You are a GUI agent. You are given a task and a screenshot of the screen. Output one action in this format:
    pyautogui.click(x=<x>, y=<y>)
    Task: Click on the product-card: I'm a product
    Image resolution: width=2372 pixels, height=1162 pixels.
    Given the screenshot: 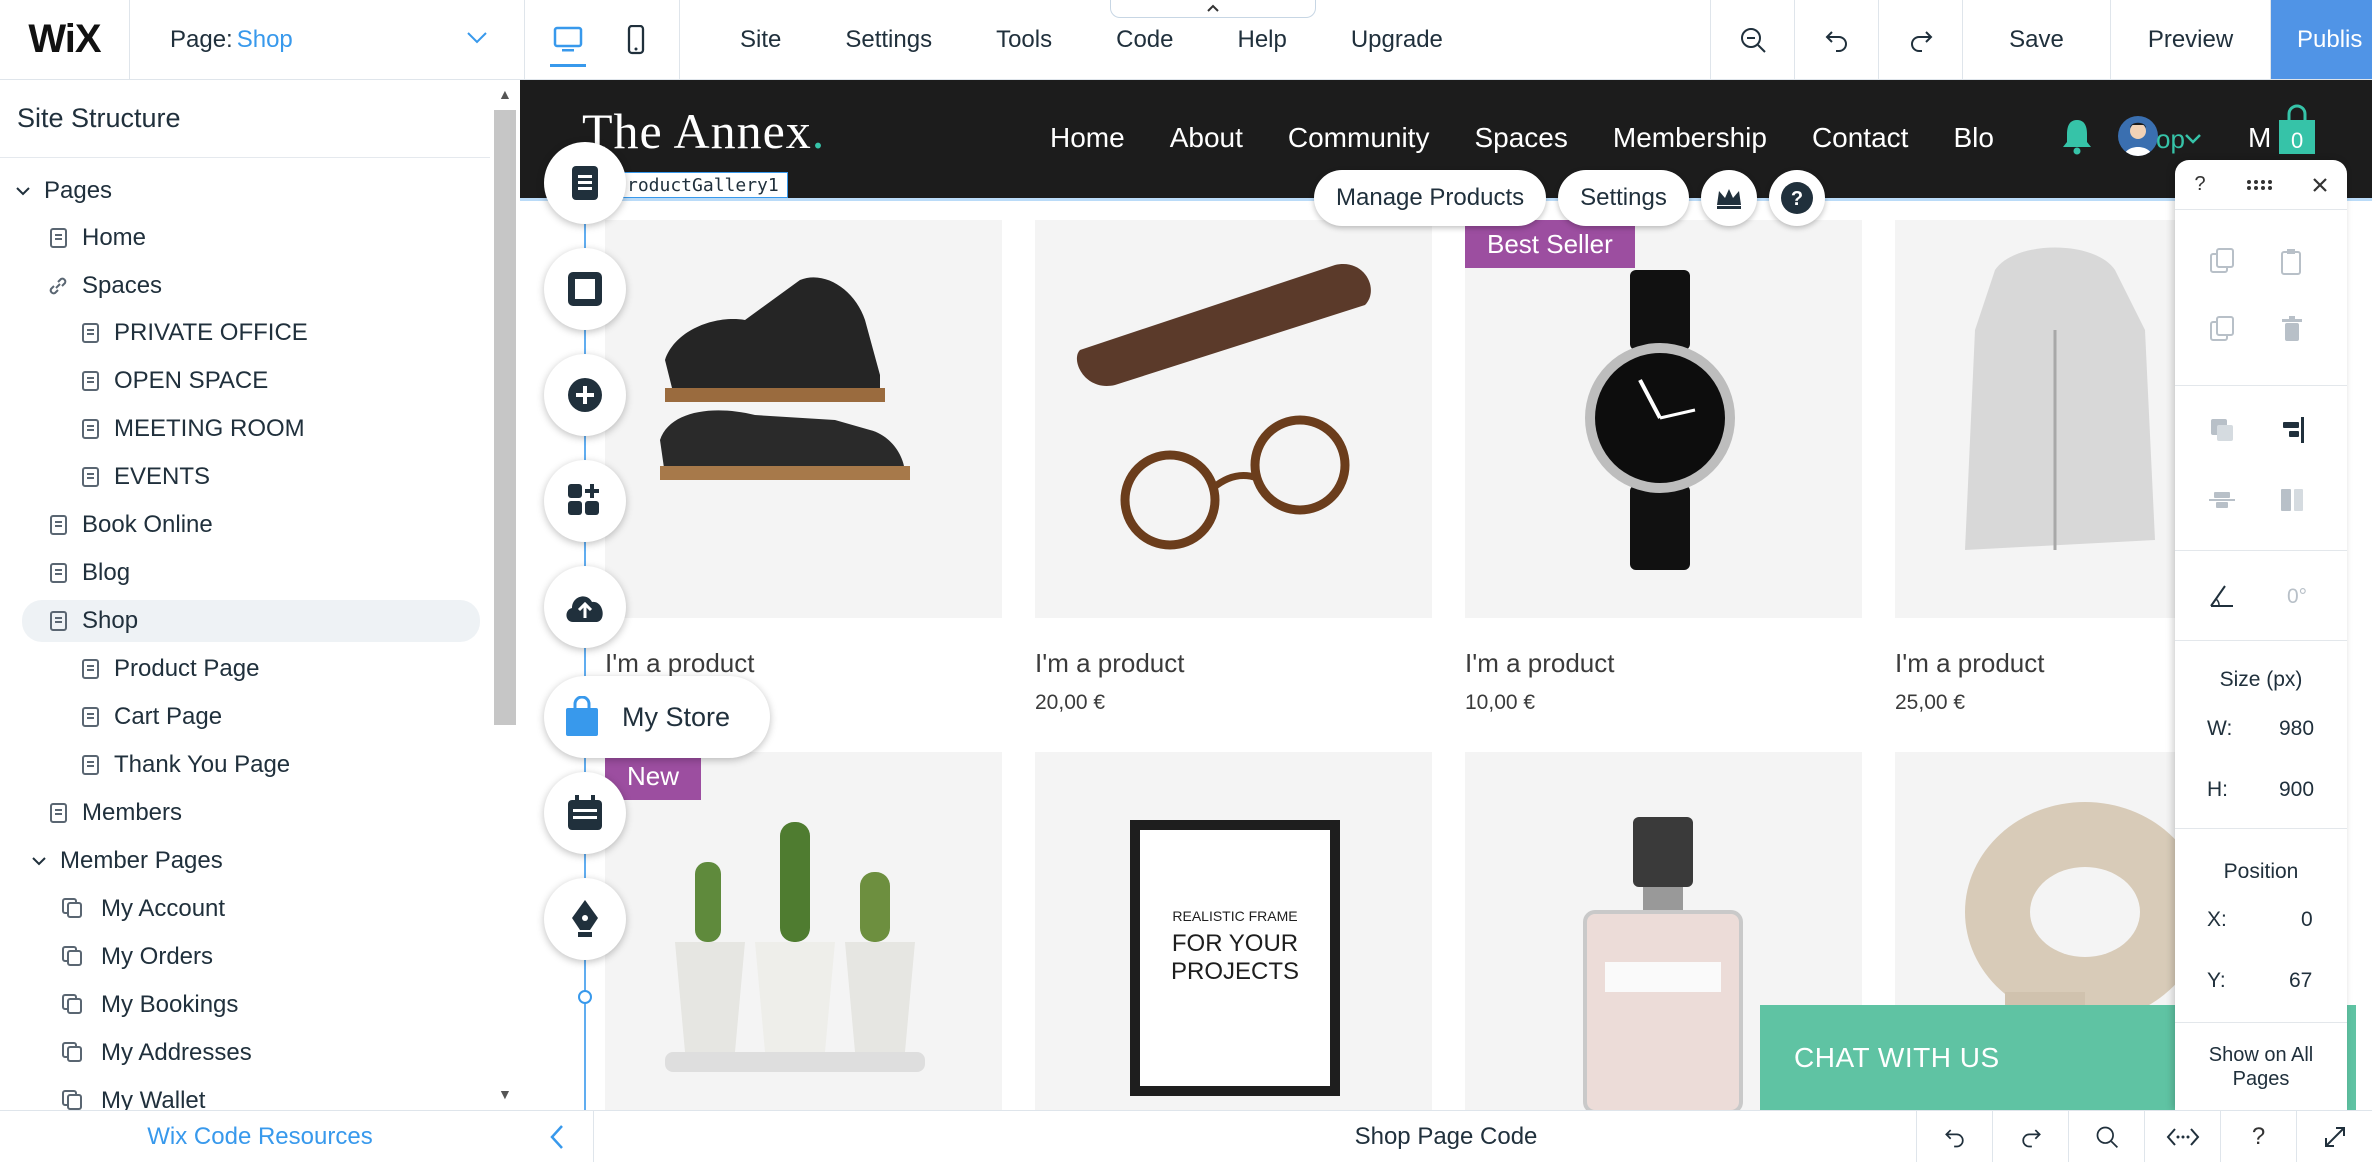 What is the action you would take?
    pyautogui.click(x=803, y=449)
    